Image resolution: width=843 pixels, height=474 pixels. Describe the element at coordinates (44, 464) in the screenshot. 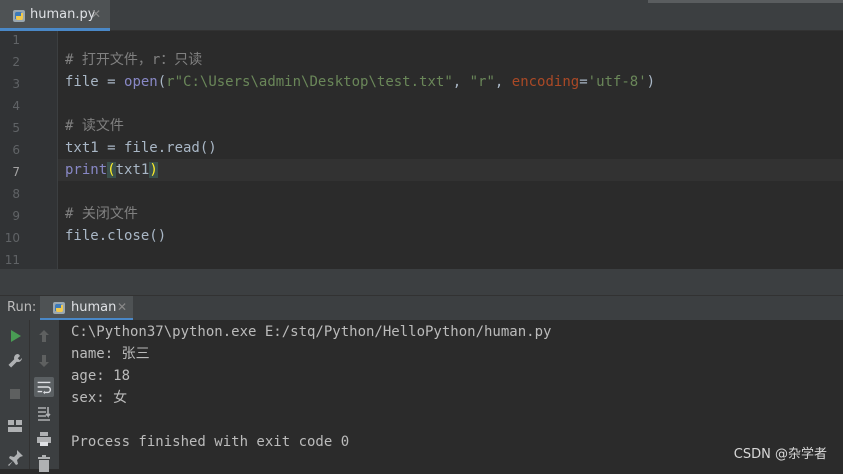

I see `trash-icon` at that location.